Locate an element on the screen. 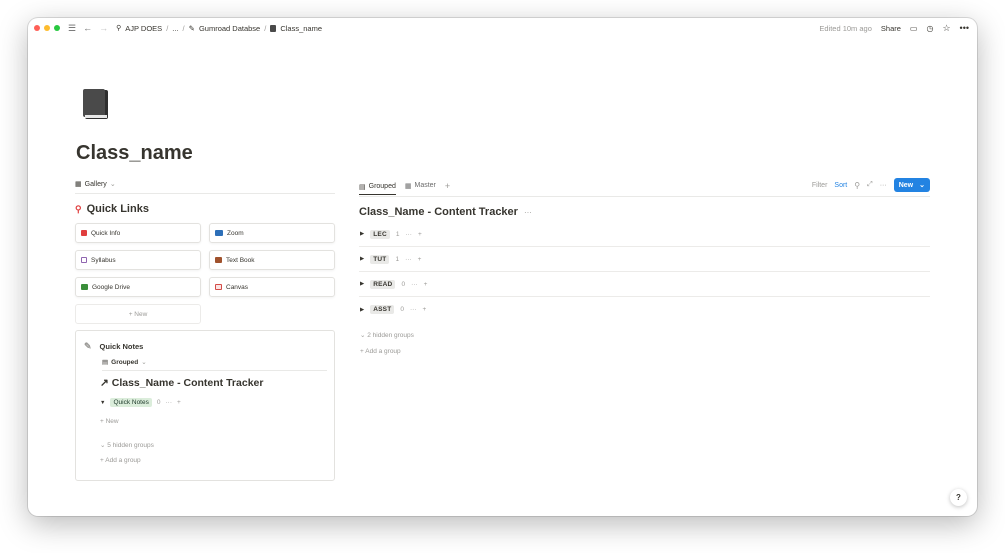 Image resolution: width=1005 pixels, height=553 pixels. group-label-pill: Quick Notes is located at coordinates (131, 402).